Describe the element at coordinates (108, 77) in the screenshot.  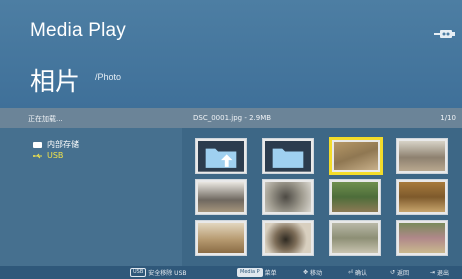
I see `page-subtitle: /Photo` at that location.